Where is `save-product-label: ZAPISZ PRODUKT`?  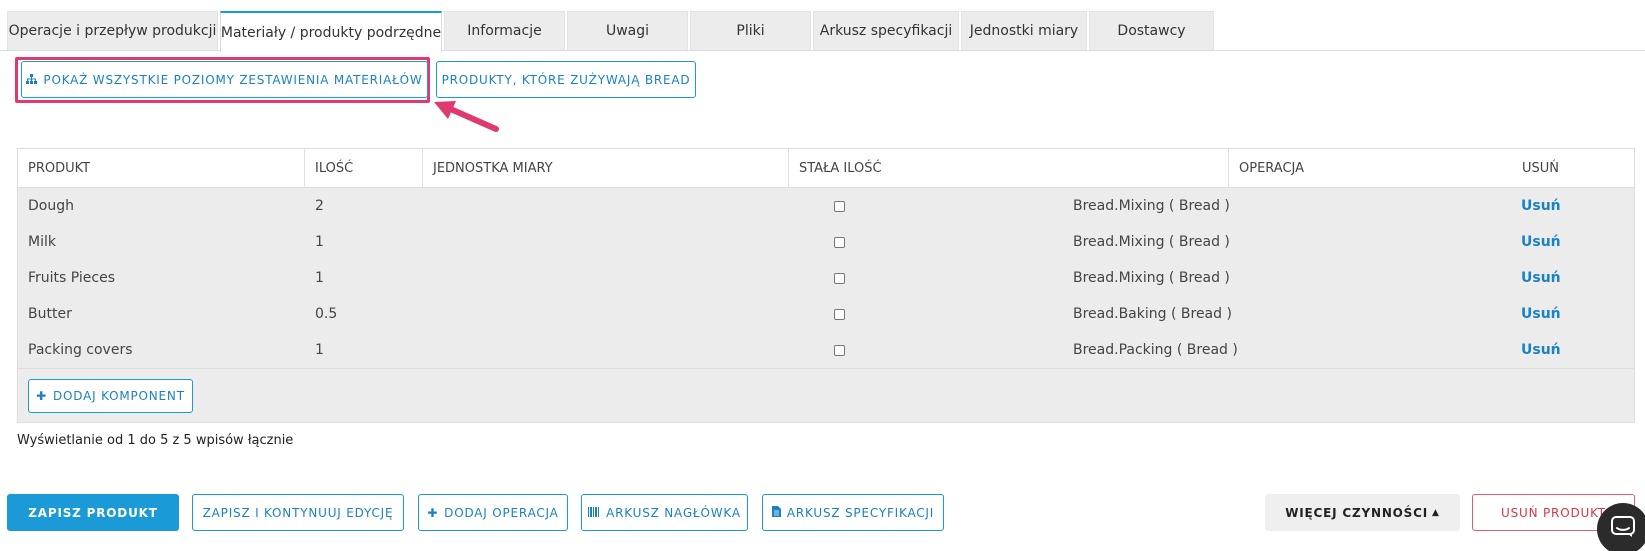 save-product-label: ZAPISZ PRODUKT is located at coordinates (93, 512).